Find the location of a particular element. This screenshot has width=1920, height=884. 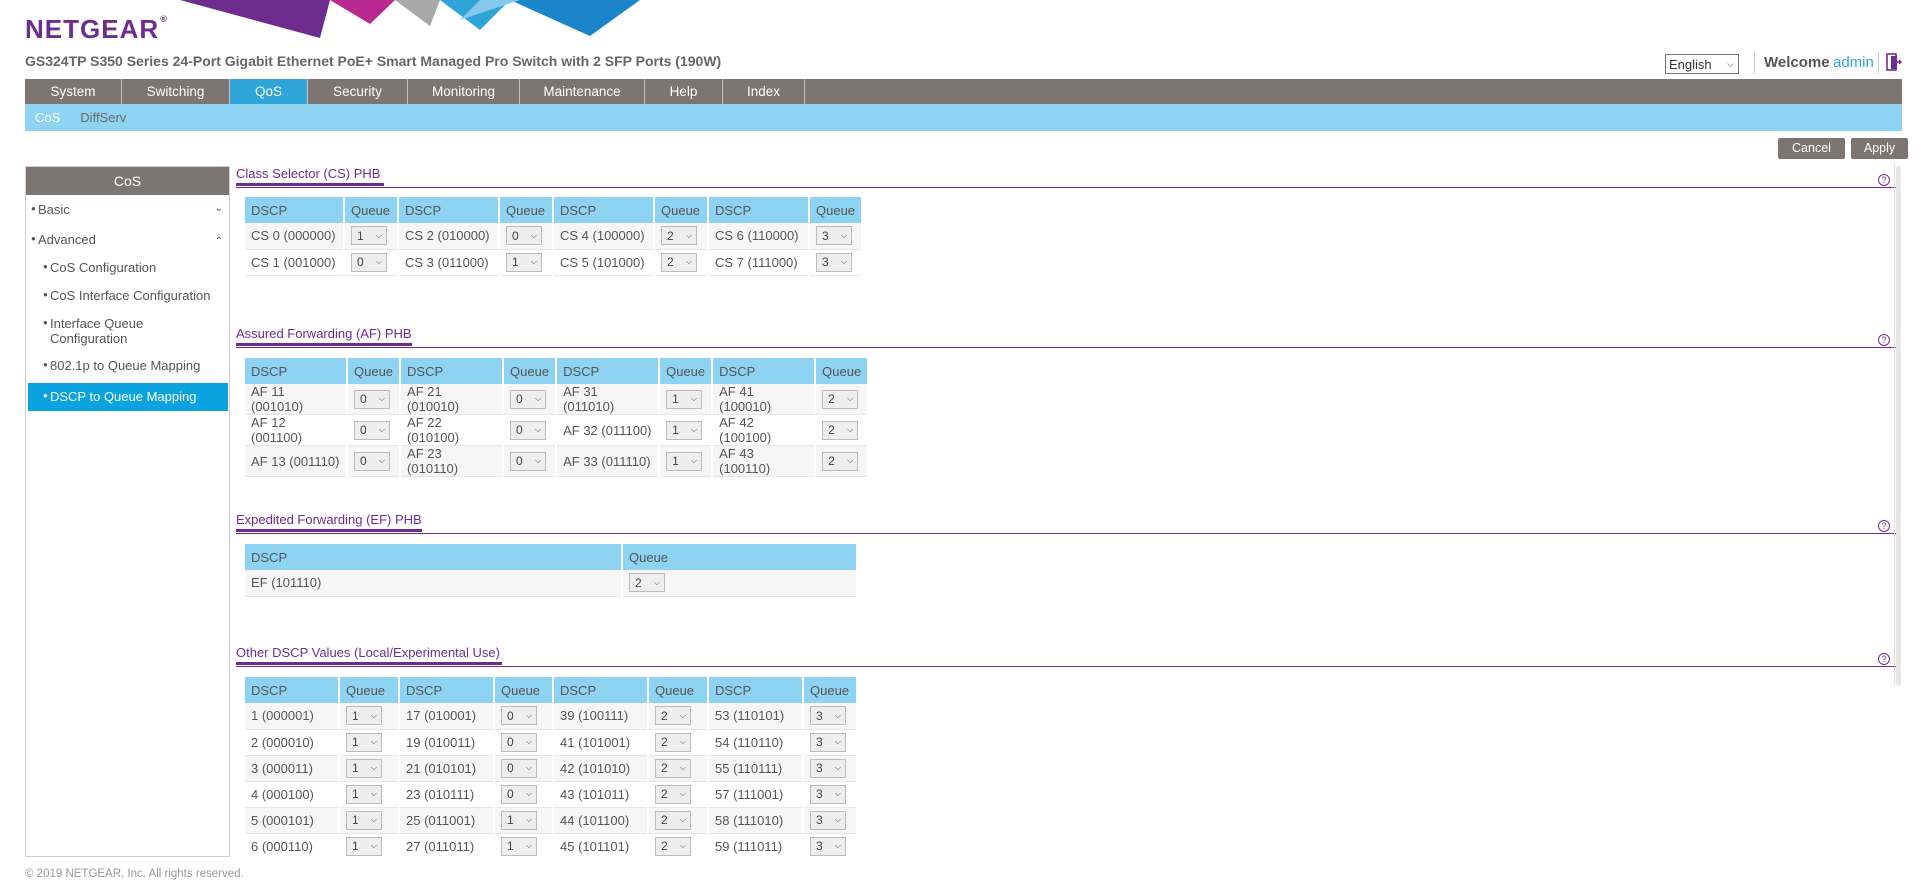

nav-maintenance: Maintenance is located at coordinates (582, 91).